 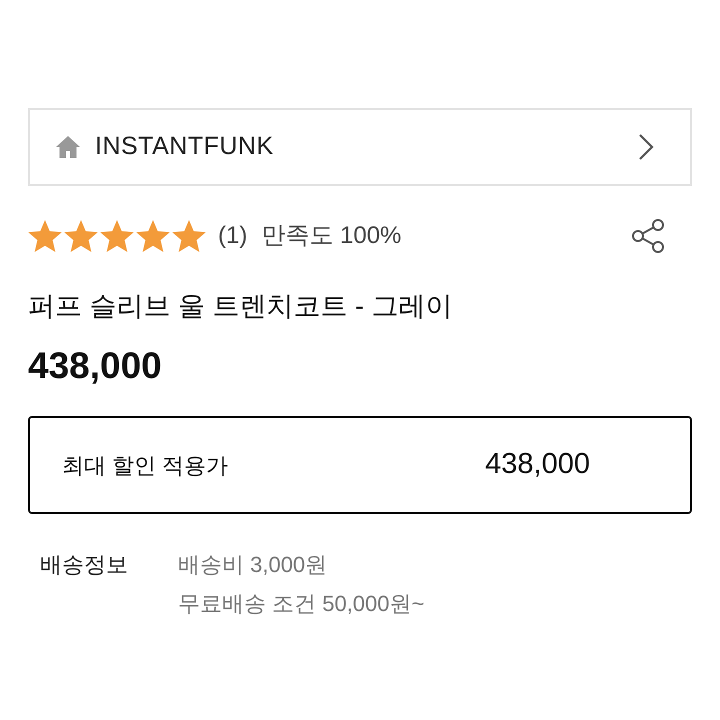 I want to click on max-discount-label: 최대 할인 적용가, so click(x=145, y=466).